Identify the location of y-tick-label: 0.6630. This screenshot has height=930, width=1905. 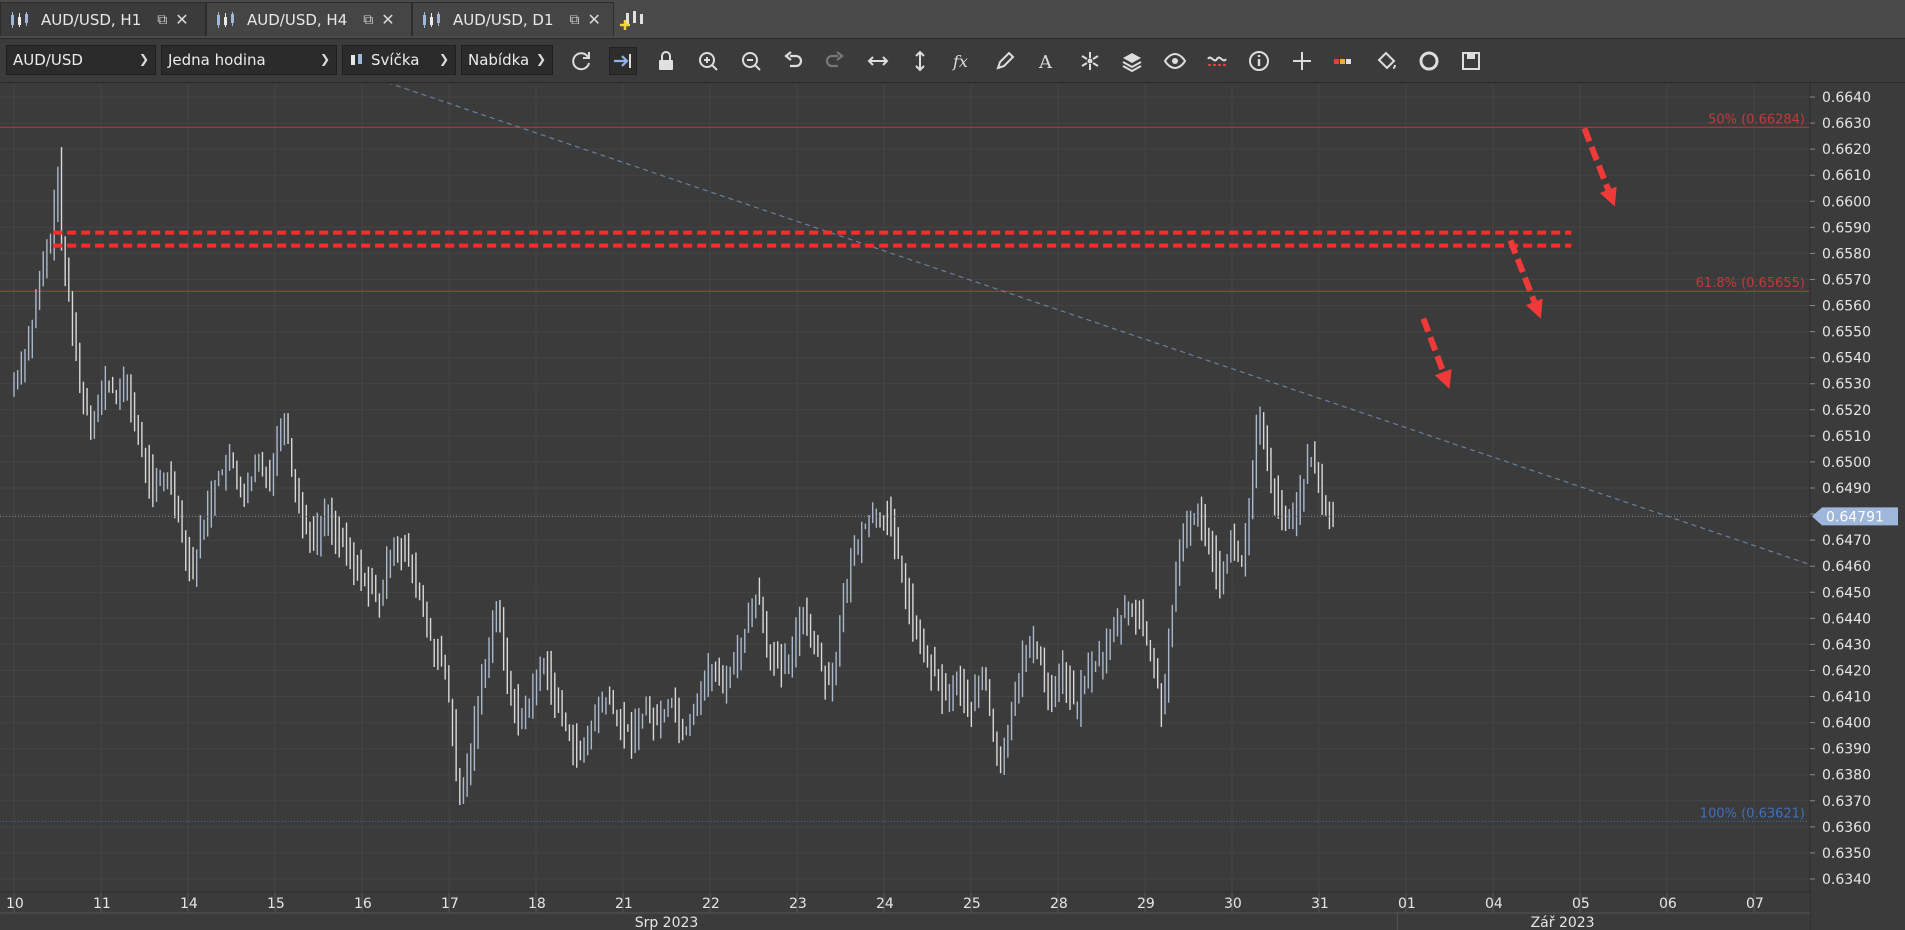
(1846, 124).